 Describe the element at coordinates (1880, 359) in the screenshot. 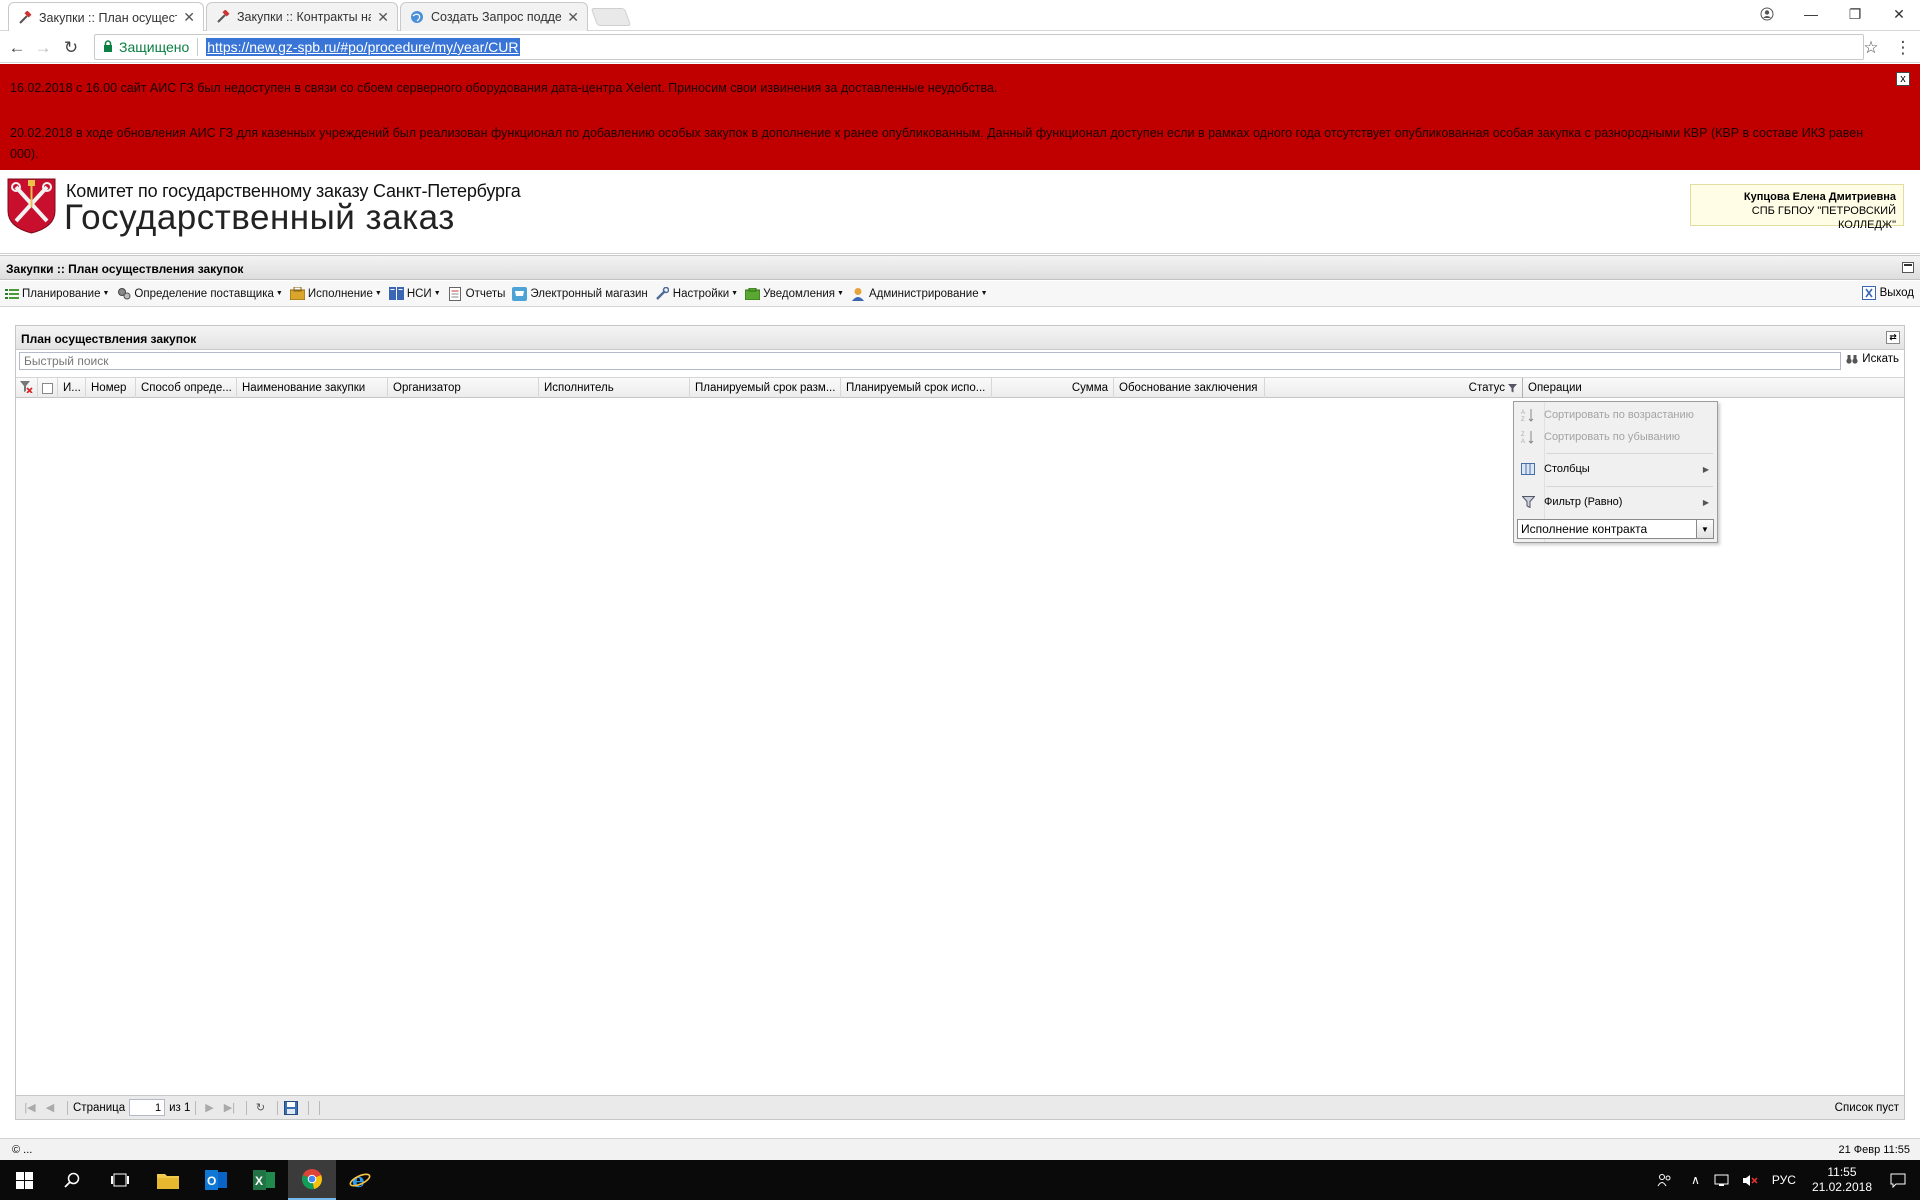

I see `search-button-label: Искать` at that location.